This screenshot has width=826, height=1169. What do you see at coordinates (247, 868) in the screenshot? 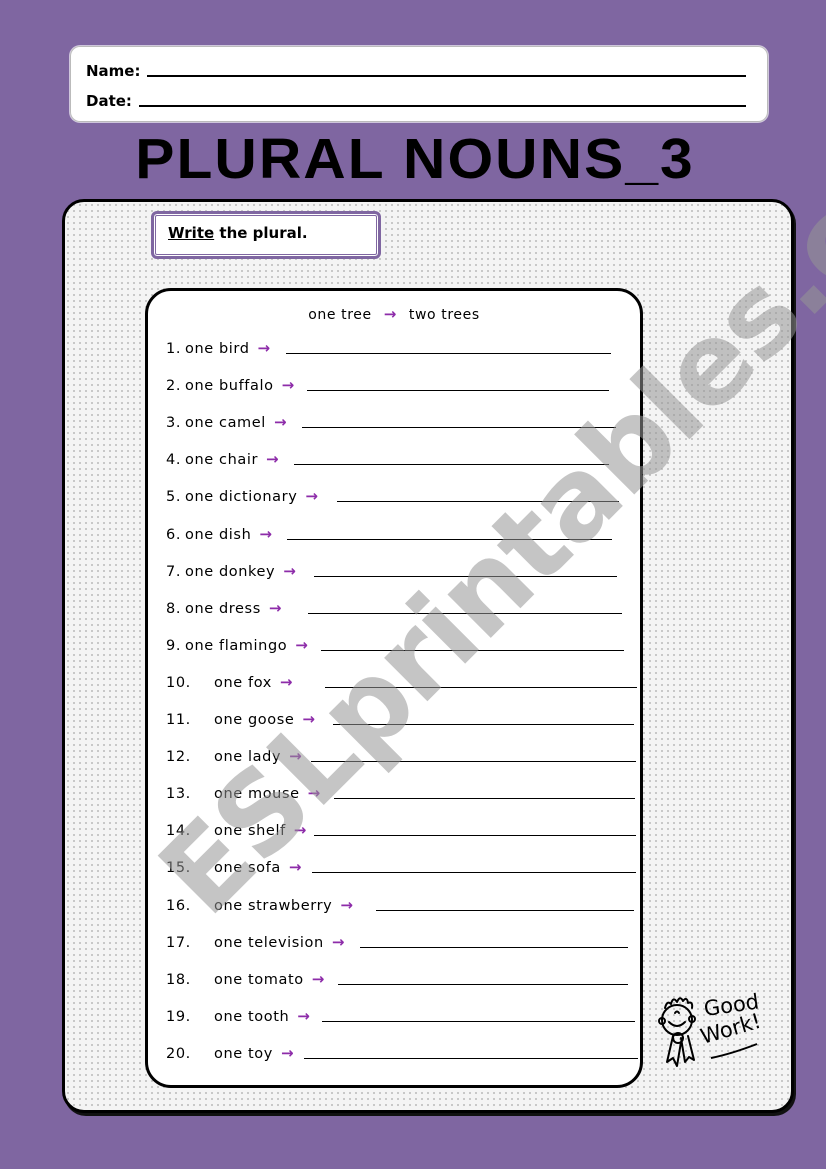
I see `item-noun: one sofa` at bounding box center [247, 868].